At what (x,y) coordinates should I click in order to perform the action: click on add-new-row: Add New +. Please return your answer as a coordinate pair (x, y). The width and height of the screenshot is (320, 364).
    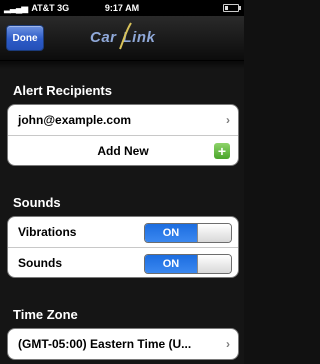
    Looking at the image, I should click on (123, 150).